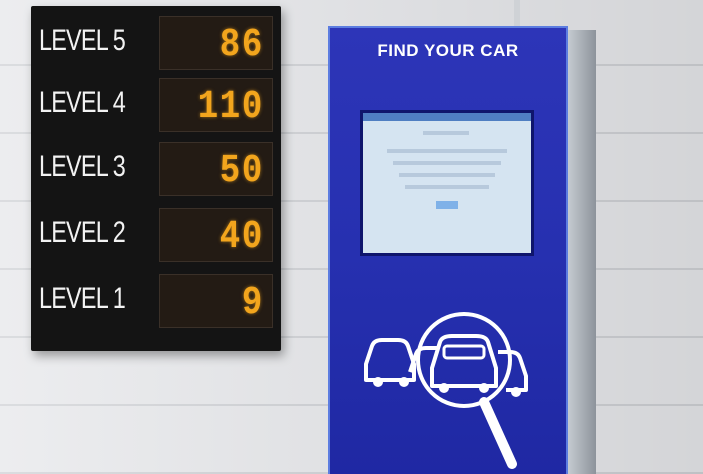  Describe the element at coordinates (216, 235) in the screenshot. I see `led-display: 40` at that location.